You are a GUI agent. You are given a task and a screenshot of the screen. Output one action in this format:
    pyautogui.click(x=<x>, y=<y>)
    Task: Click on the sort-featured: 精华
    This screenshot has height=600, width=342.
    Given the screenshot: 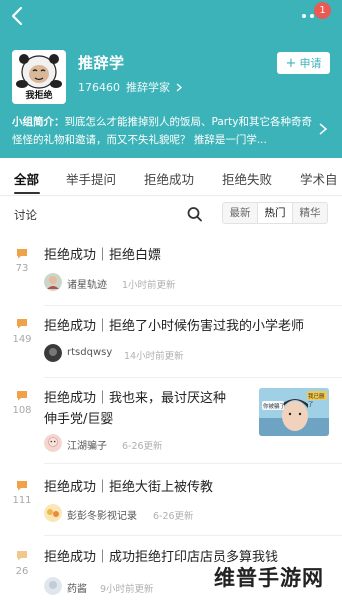 What is the action you would take?
    pyautogui.click(x=310, y=213)
    